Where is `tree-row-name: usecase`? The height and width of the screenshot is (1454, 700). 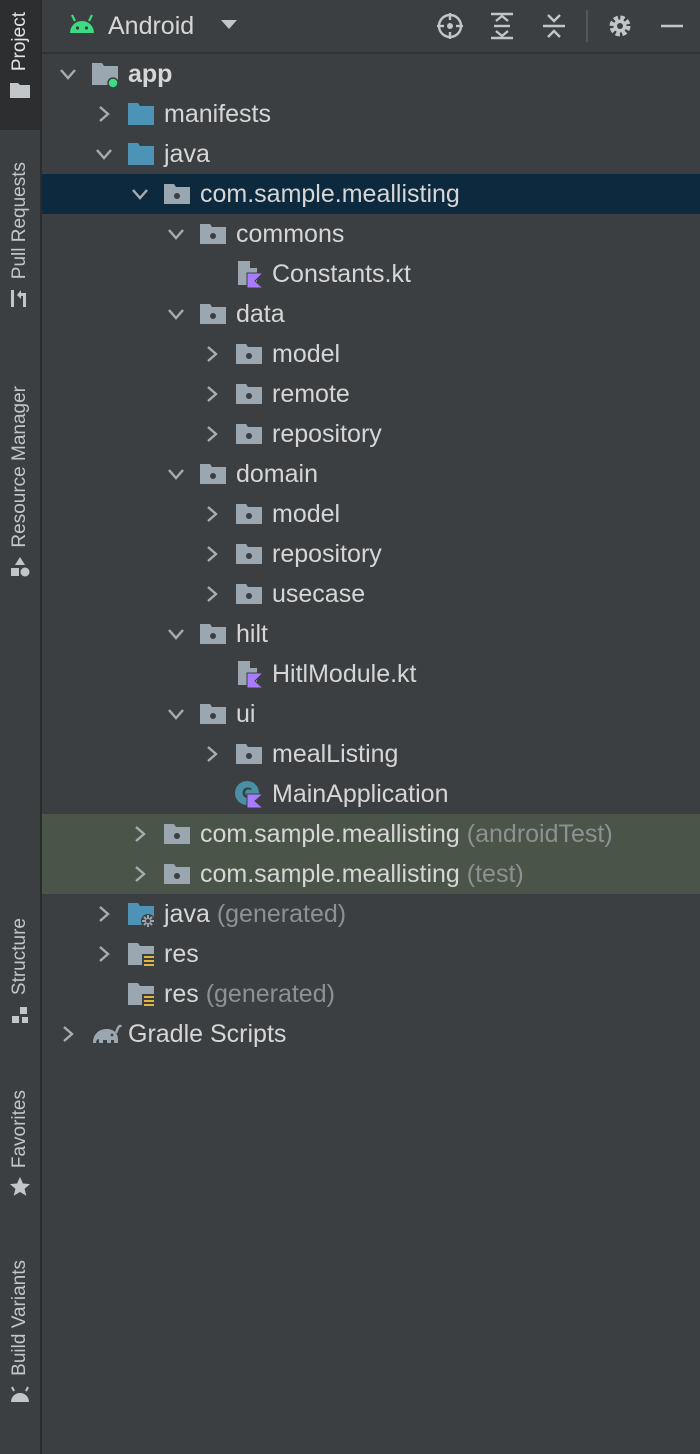
tree-row-name: usecase is located at coordinates (319, 594).